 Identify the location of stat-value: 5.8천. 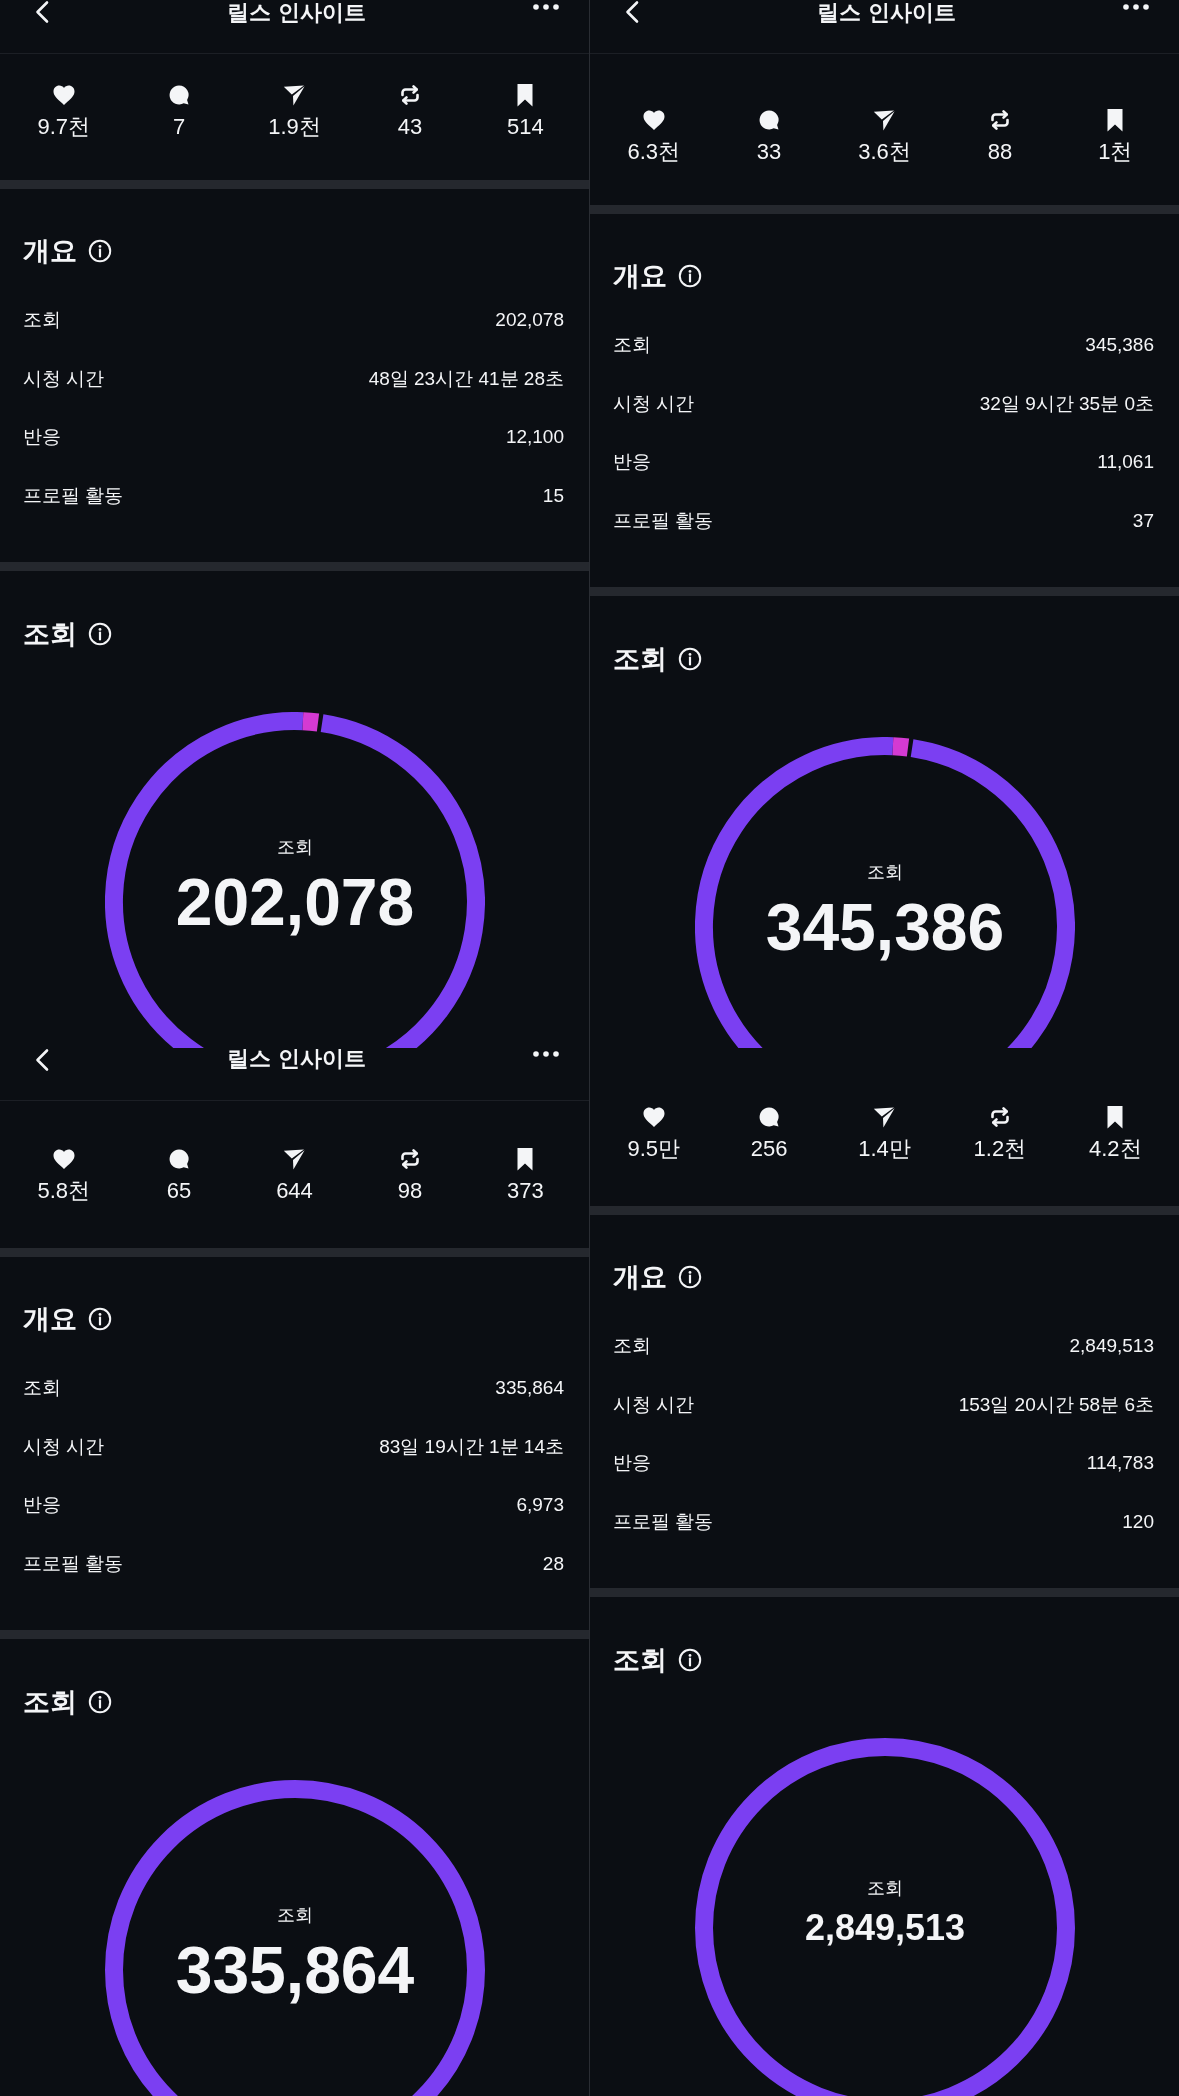
(63, 1191).